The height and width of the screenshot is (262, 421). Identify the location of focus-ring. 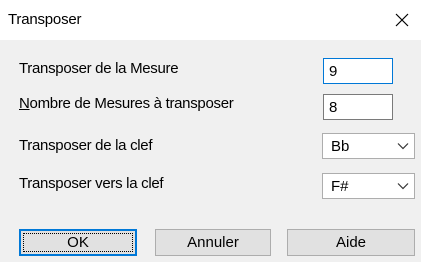
(78, 242).